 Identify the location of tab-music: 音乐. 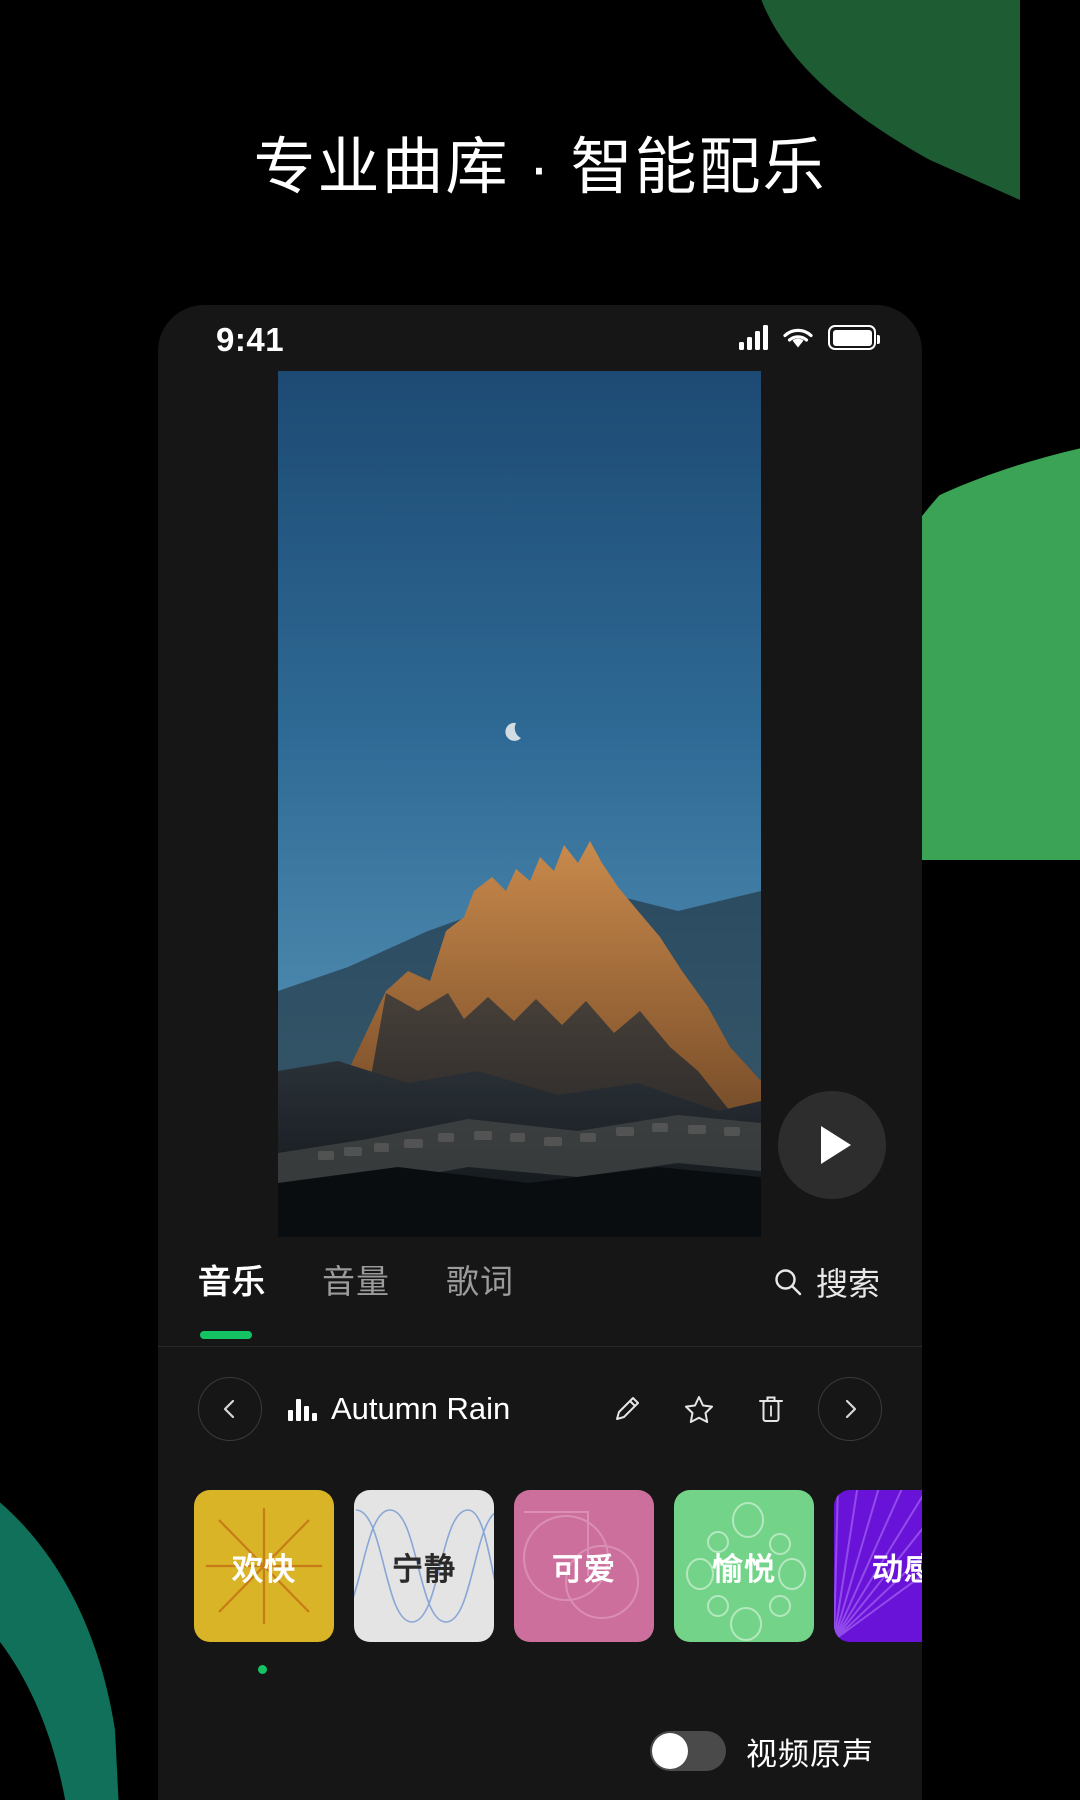
(232, 1297).